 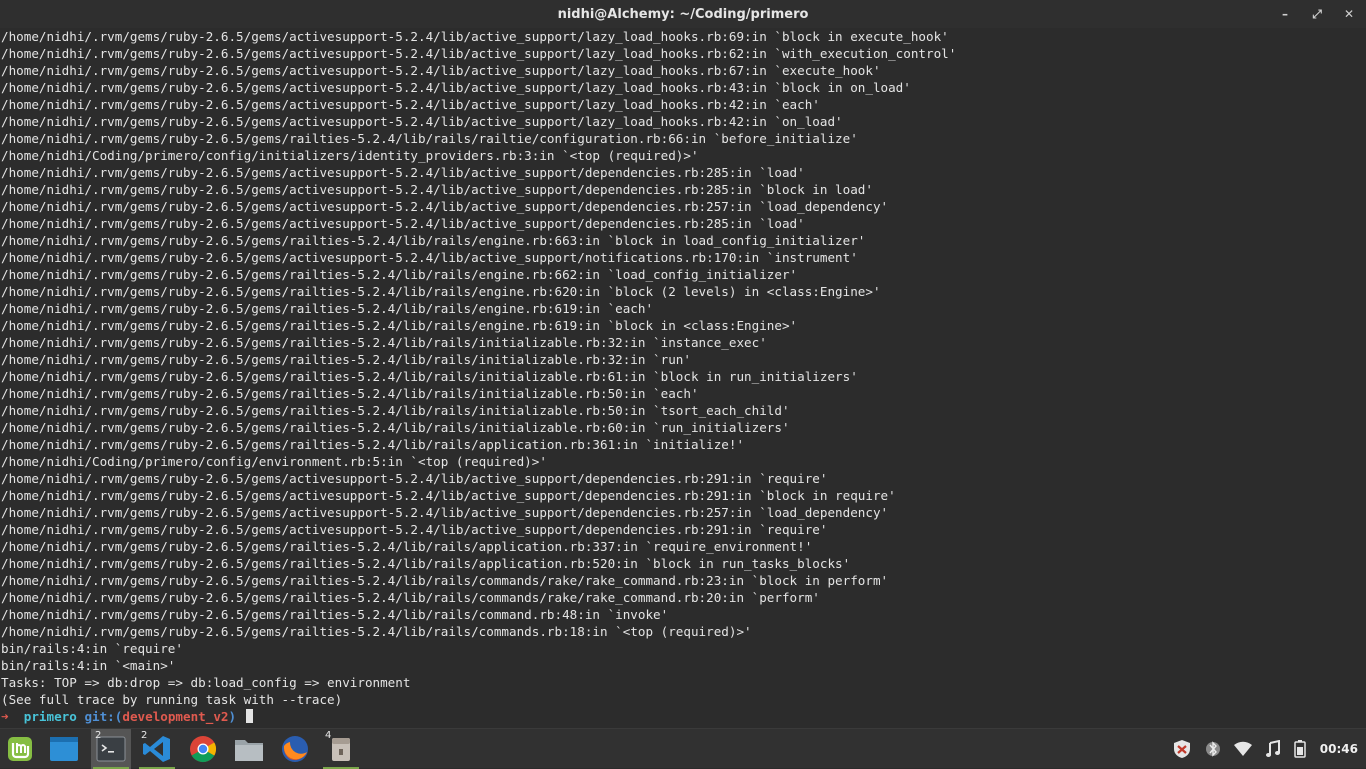 I want to click on prompt-git-label: git:(, so click(x=103, y=716).